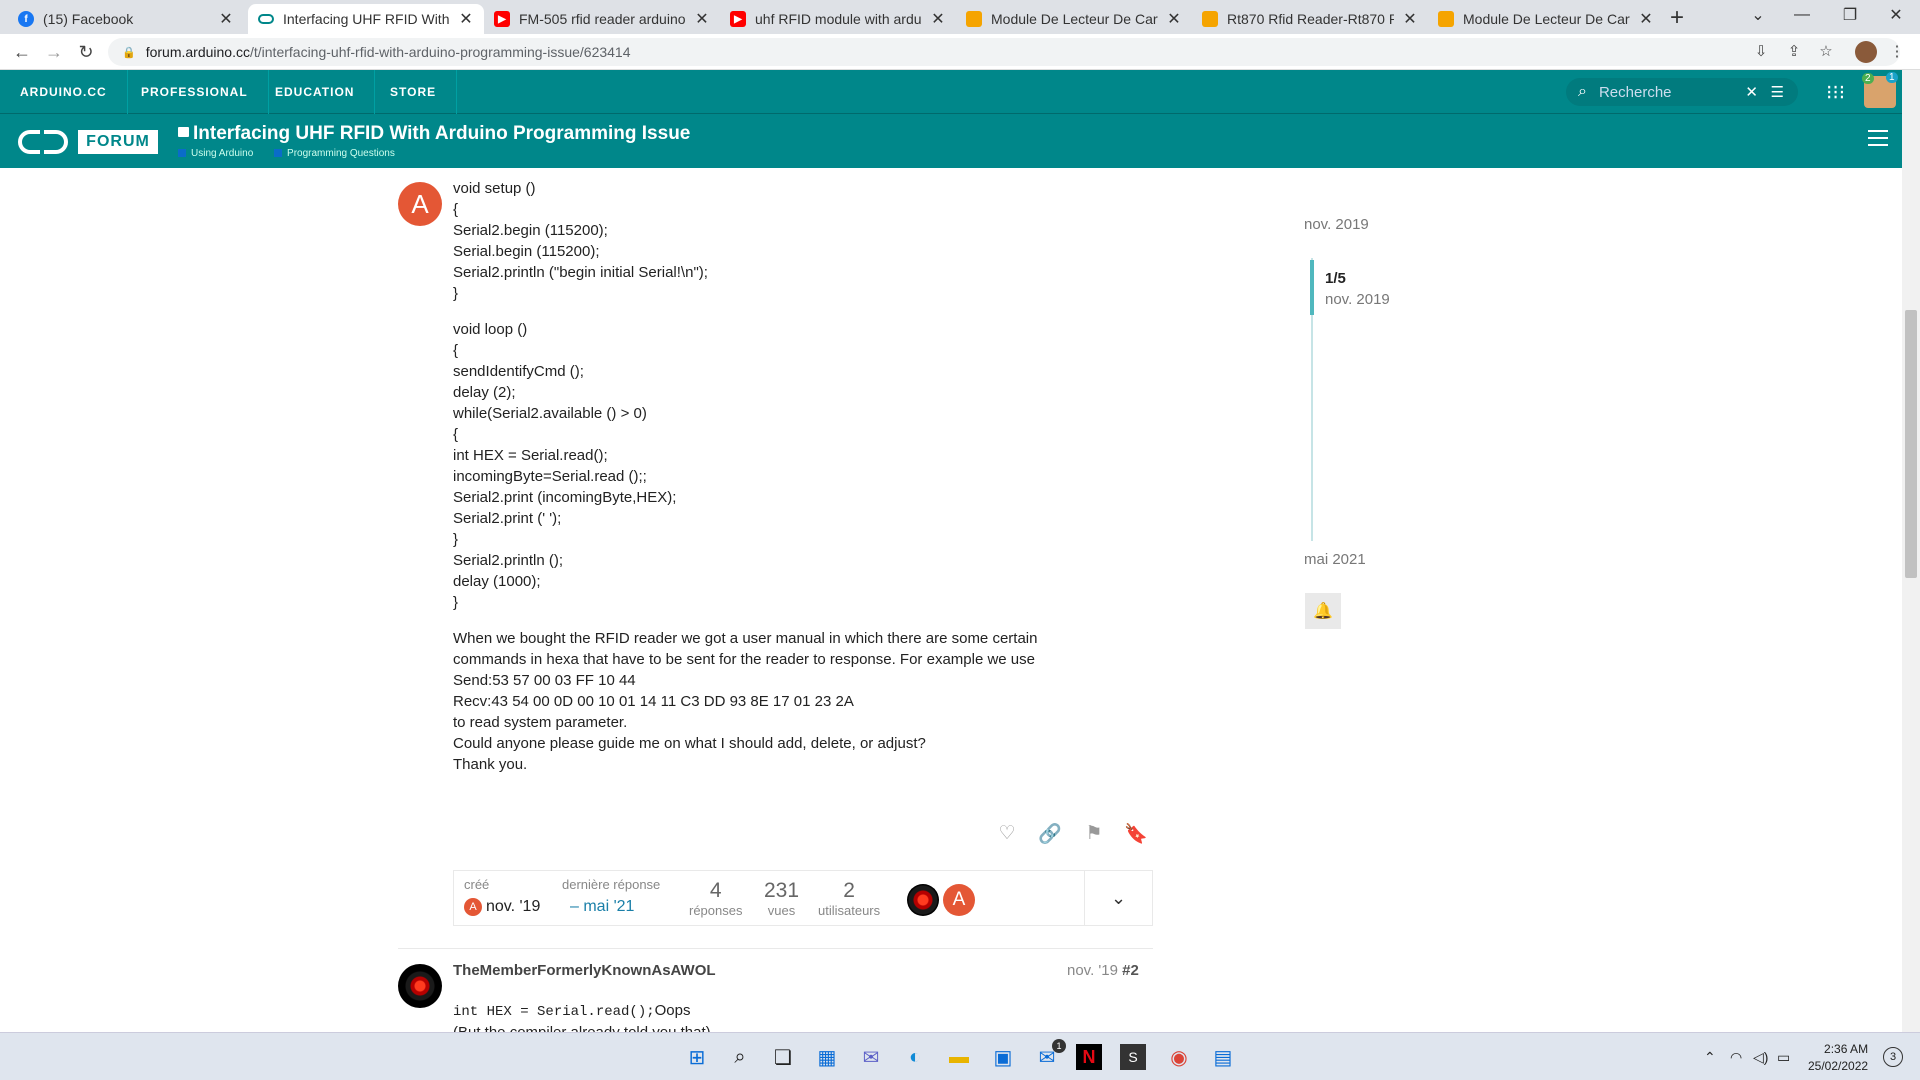 This screenshot has width=1920, height=1080. Describe the element at coordinates (86, 52) in the screenshot. I see `reload-icon: ↻` at that location.